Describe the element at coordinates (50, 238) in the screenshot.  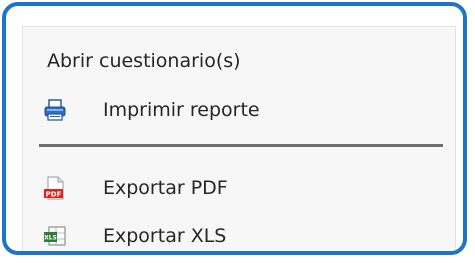
I see `xls-icon-text: XLS` at that location.